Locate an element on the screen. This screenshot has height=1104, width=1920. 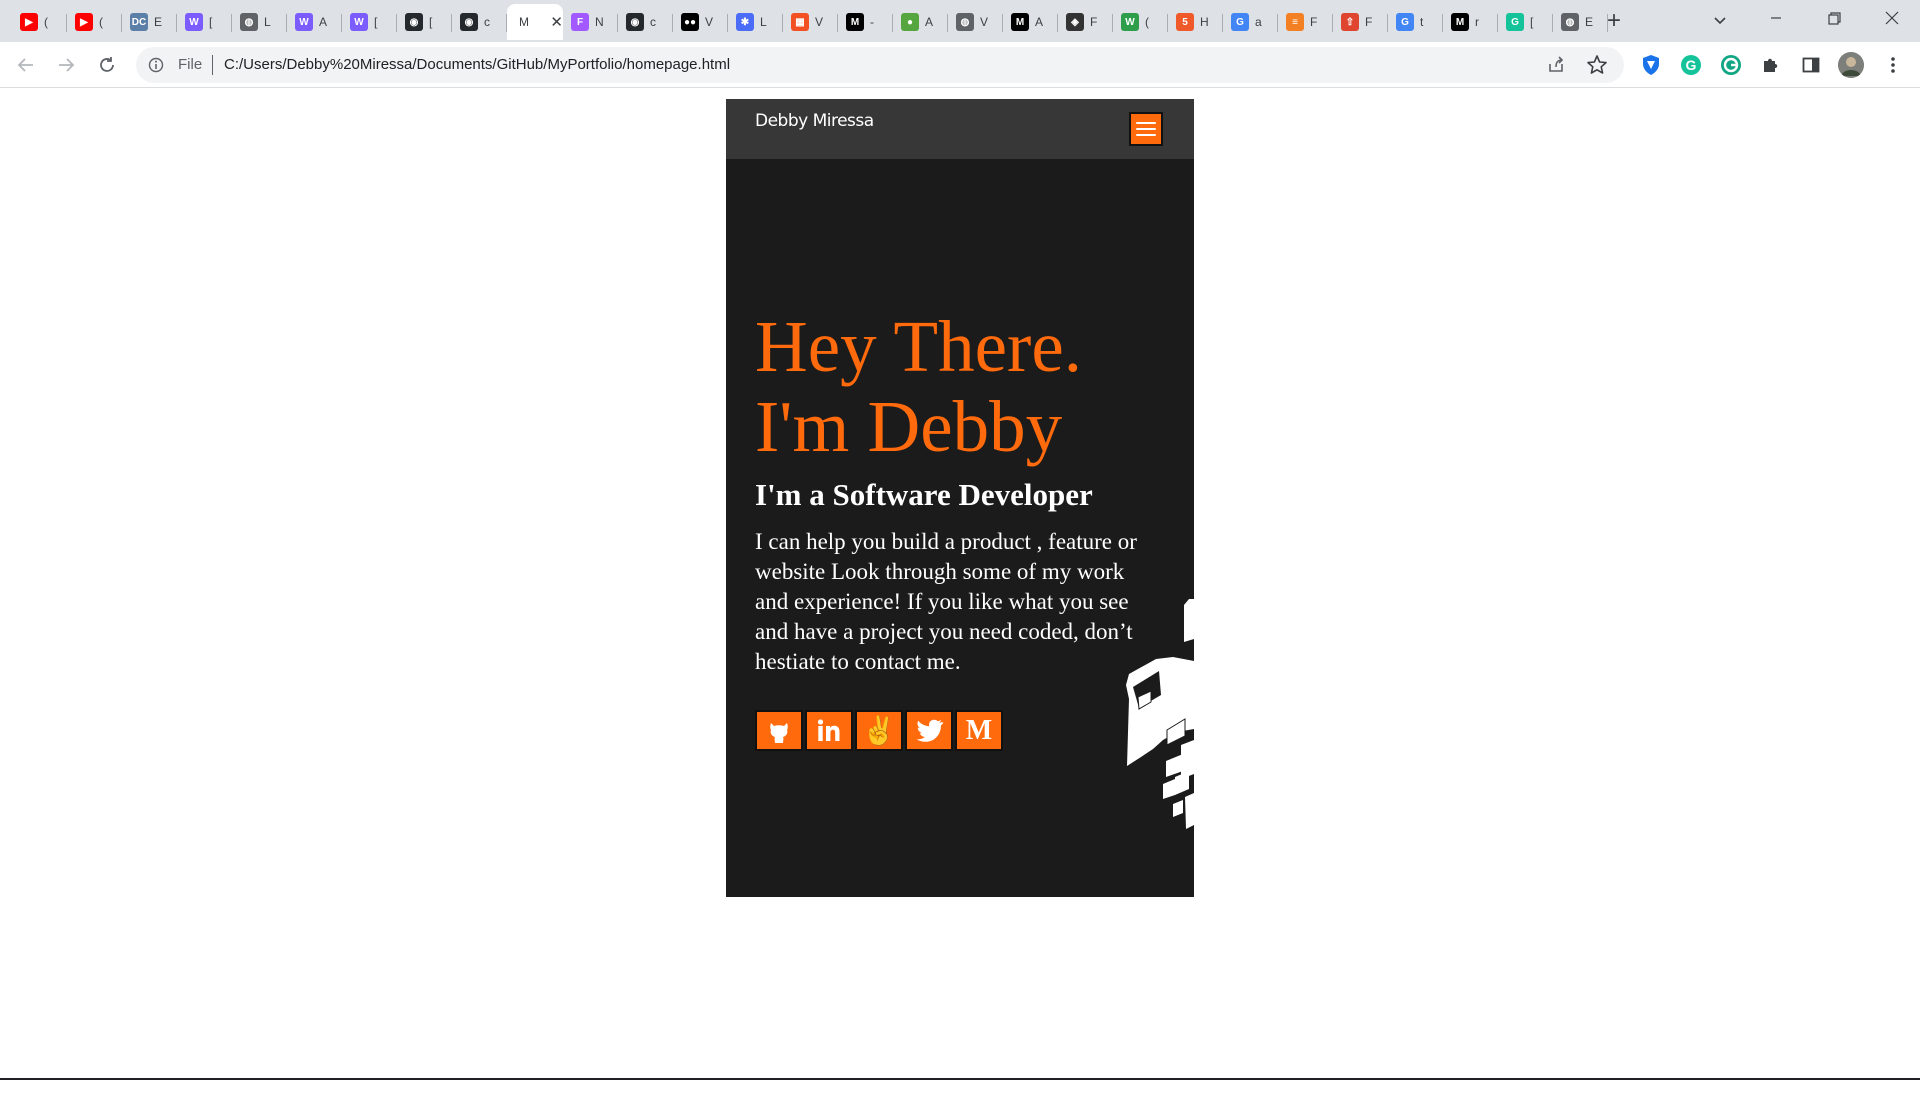
browser-tab: Gt is located at coordinates (1415, 22).